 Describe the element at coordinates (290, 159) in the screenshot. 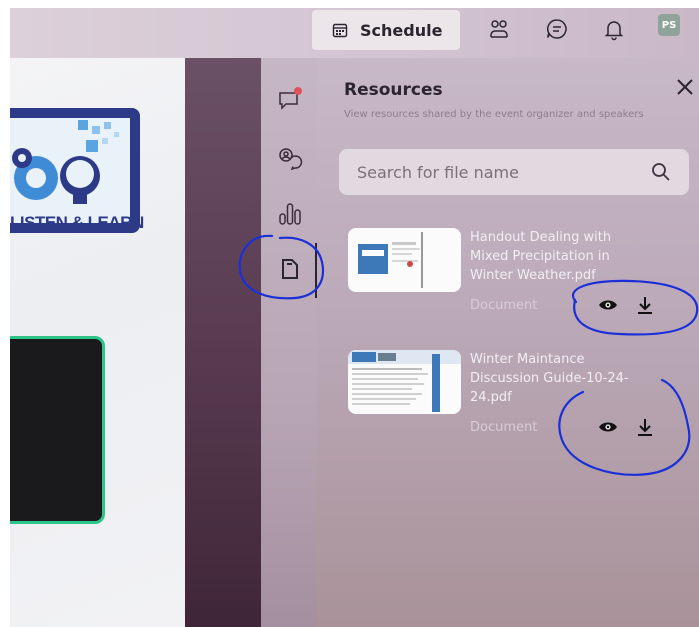

I see `people-chat-icon` at that location.